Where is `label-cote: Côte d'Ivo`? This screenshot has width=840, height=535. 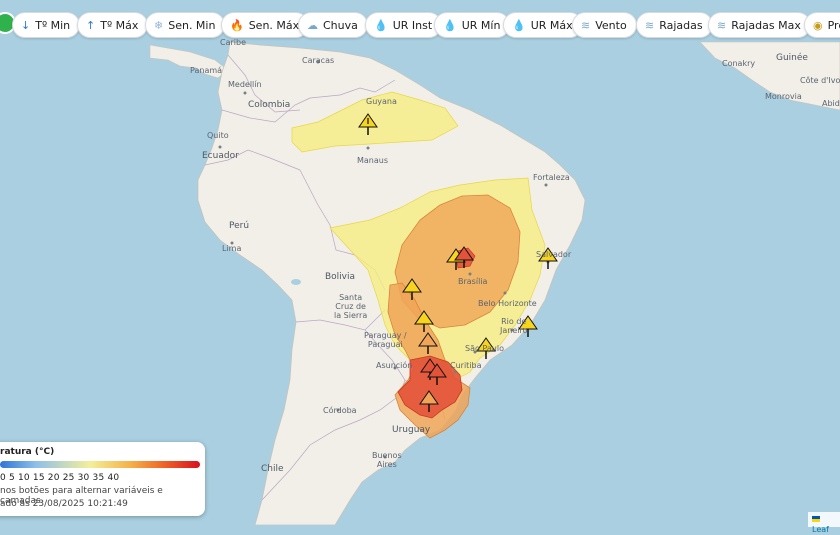
label-cote: Côte d'Ivo is located at coordinates (820, 80).